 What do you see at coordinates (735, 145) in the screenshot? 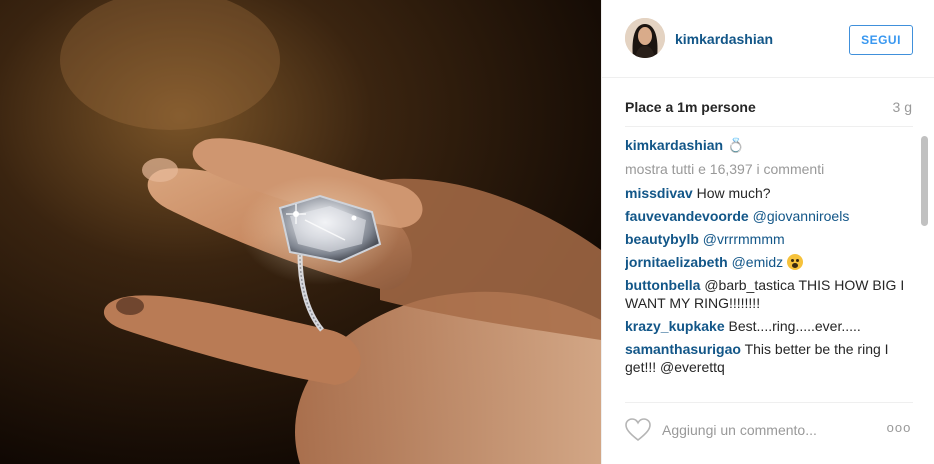
I see `ring-icon: 💍` at bounding box center [735, 145].